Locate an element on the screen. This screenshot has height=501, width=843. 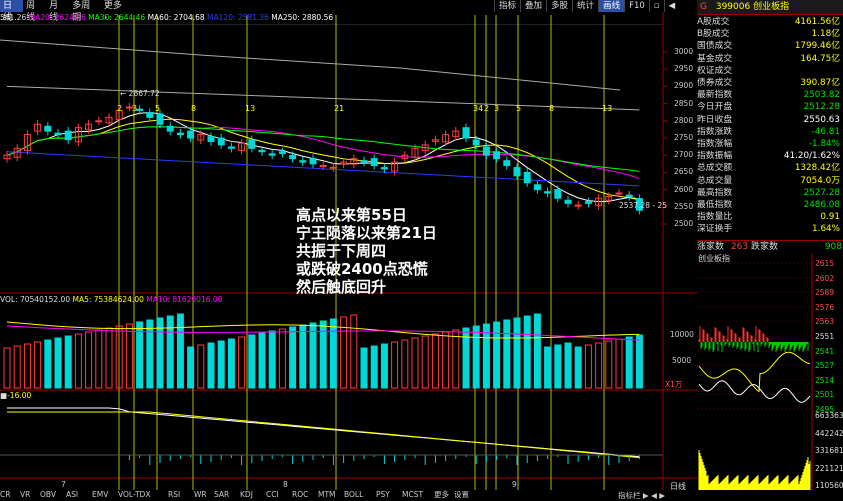
price-axis-label: 2650 is located at coordinates (684, 172).